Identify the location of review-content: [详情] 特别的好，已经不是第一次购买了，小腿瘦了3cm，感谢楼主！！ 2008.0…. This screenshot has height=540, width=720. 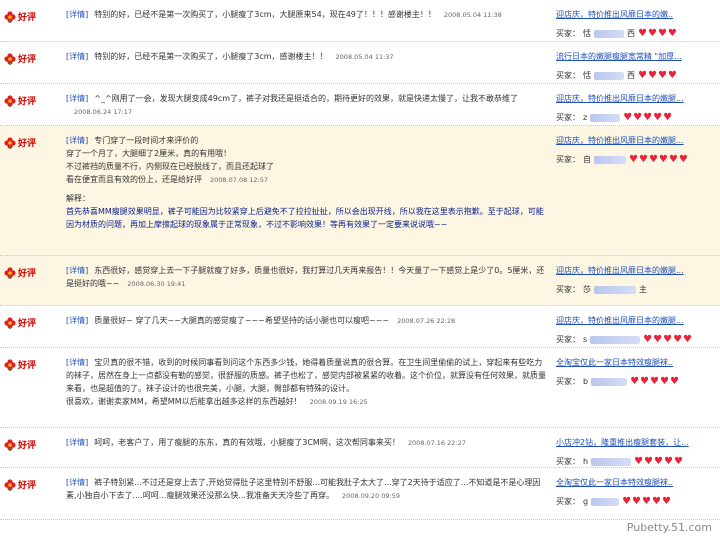
(307, 57).